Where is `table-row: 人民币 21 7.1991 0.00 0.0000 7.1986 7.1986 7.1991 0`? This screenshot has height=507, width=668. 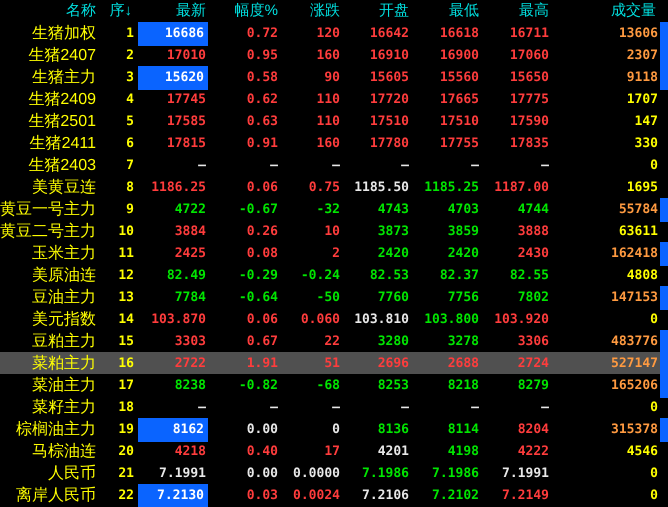 table-row: 人民币 21 7.1991 0.00 0.0000 7.1986 7.1986 7.1991 0 is located at coordinates (334, 473).